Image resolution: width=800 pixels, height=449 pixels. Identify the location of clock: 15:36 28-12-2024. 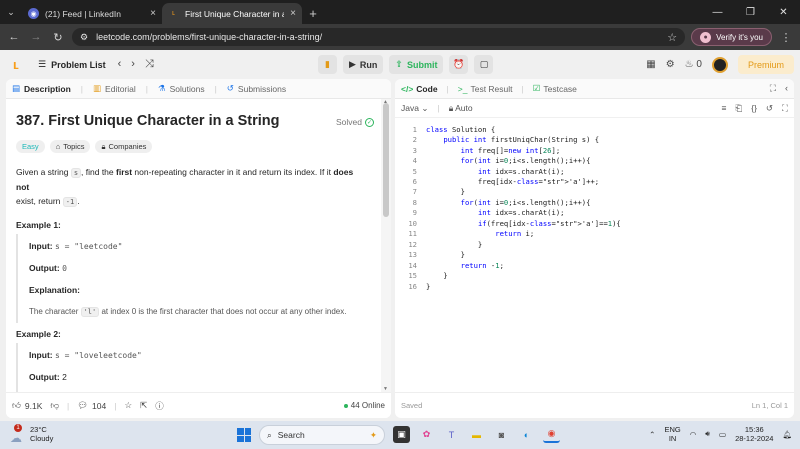
(754, 434).